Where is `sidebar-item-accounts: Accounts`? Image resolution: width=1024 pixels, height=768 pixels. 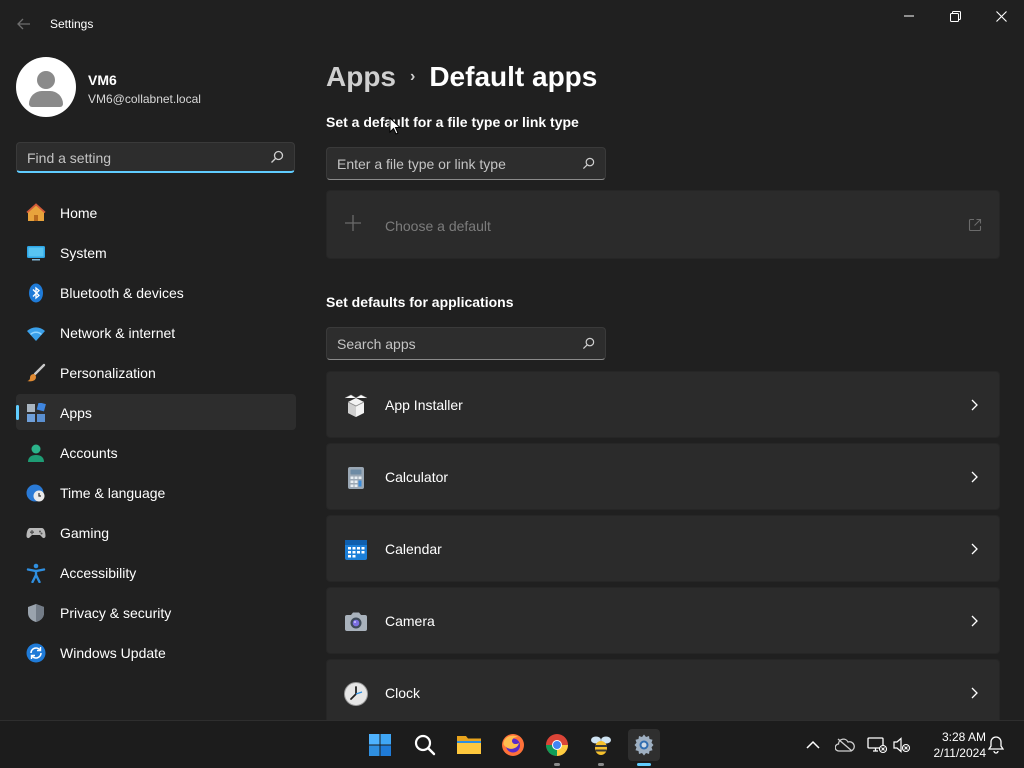
sidebar-item-accounts: Accounts is located at coordinates (156, 452).